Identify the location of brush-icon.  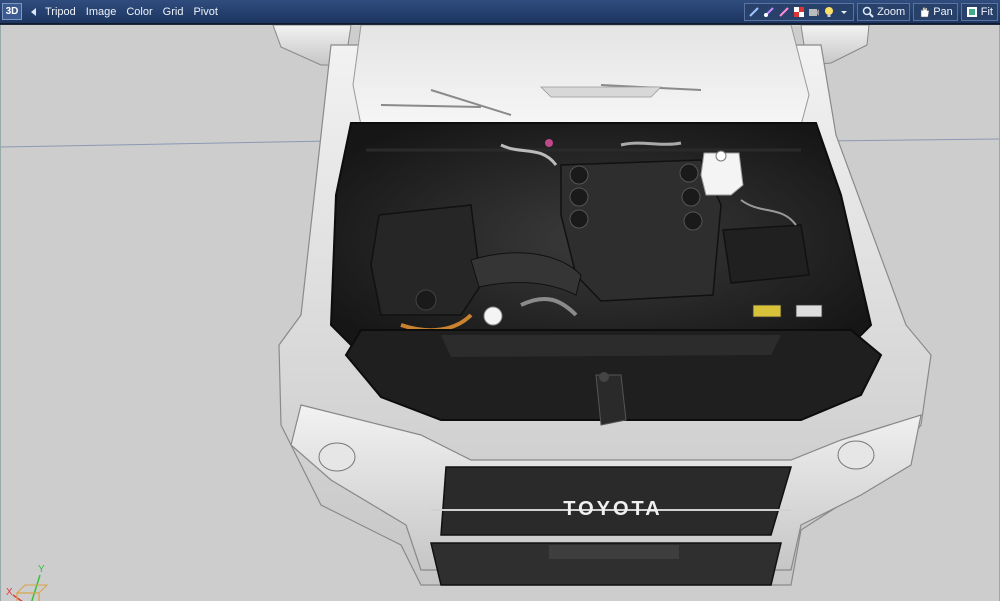
(769, 12).